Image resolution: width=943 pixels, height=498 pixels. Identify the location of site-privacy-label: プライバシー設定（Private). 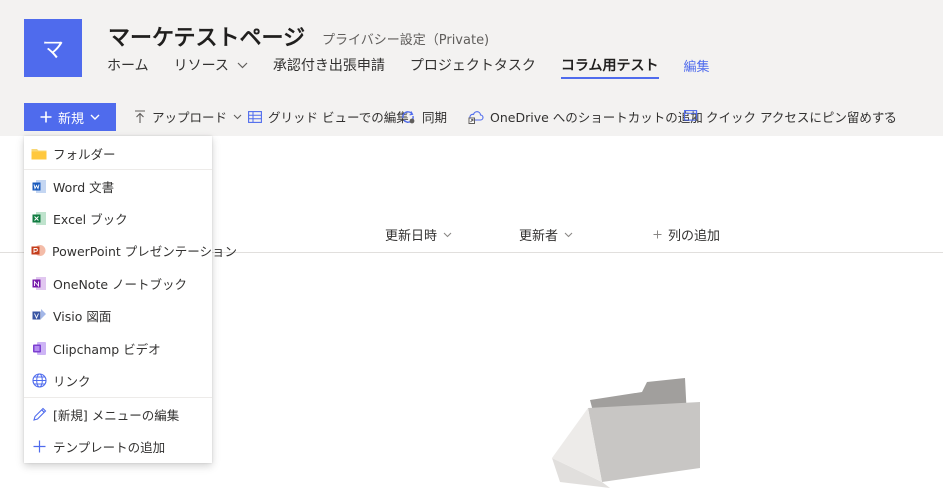
(406, 40).